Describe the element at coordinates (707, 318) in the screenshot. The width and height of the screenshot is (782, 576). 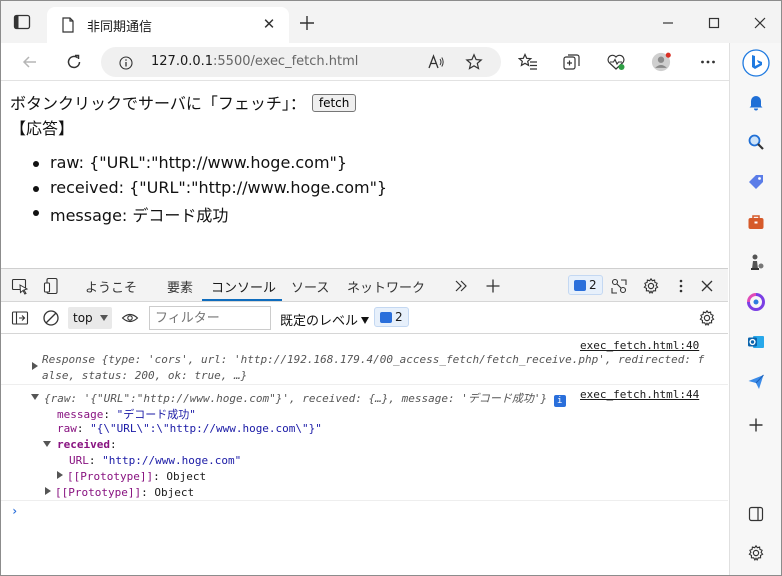
I see `console-settings-icon` at that location.